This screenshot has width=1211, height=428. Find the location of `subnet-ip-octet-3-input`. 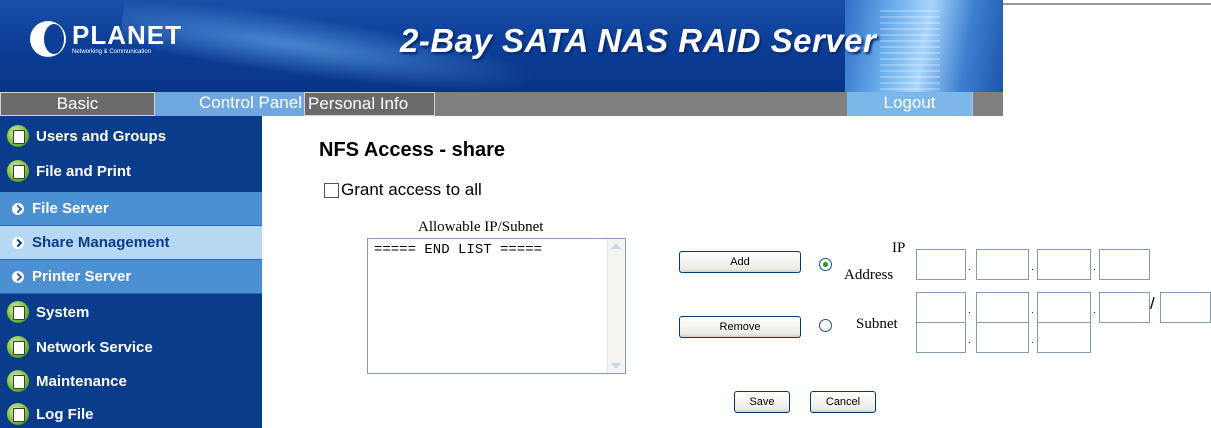

subnet-ip-octet-3-input is located at coordinates (1064, 307).